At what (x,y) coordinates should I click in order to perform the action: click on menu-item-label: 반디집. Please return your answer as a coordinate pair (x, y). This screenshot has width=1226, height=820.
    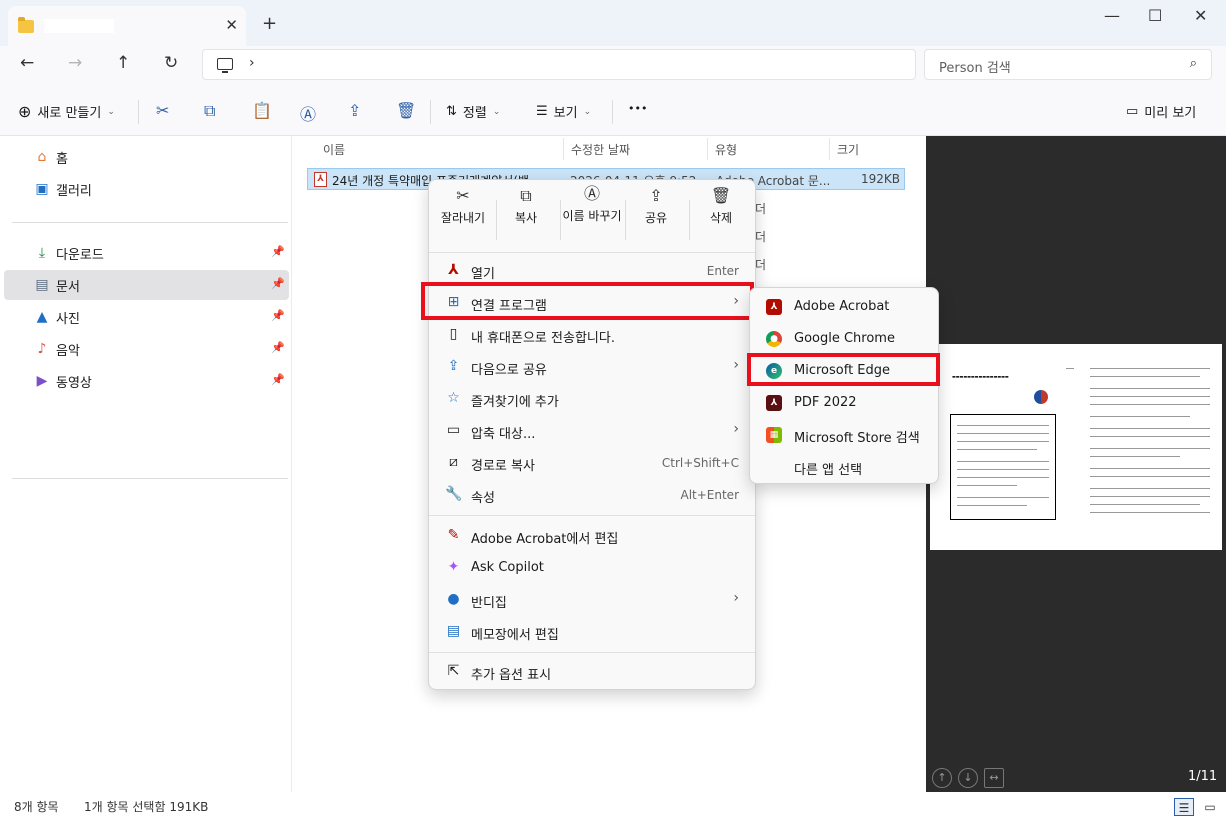
    Looking at the image, I should click on (489, 603).